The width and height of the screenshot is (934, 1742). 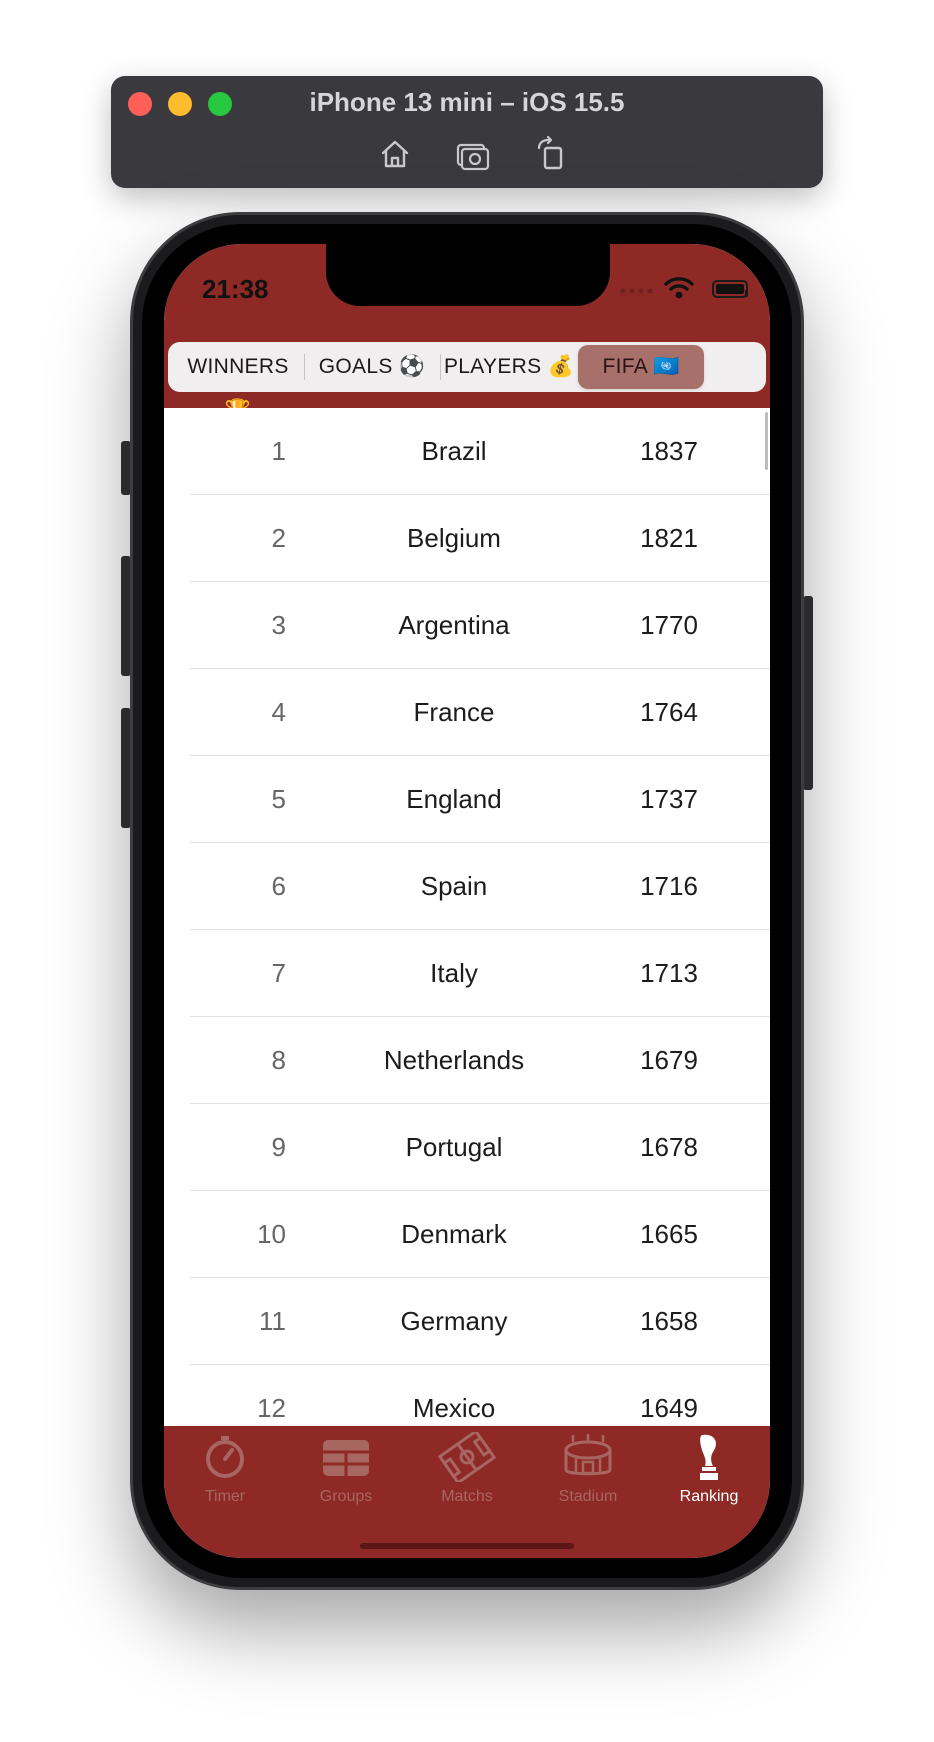 I want to click on points-cell: 1658, so click(x=669, y=1321).